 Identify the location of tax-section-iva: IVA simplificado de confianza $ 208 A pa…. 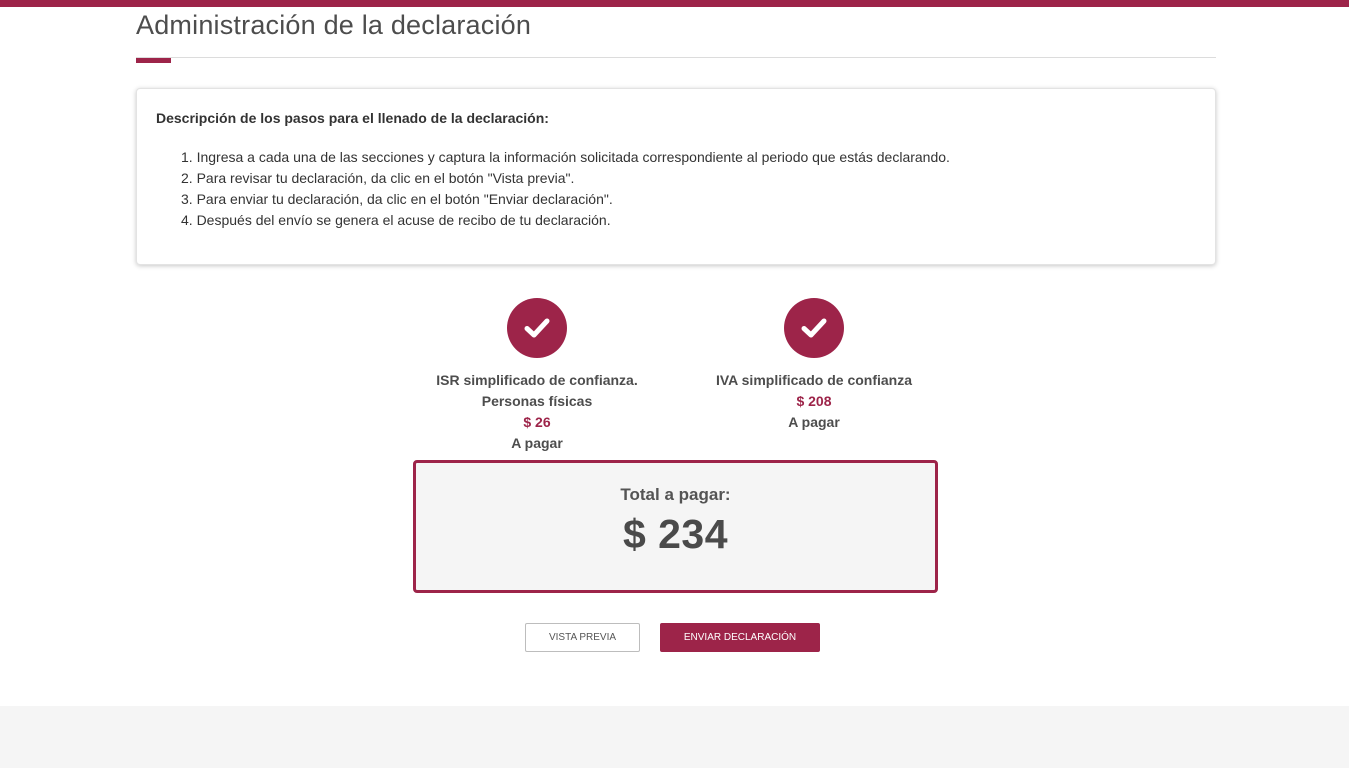
(814, 365).